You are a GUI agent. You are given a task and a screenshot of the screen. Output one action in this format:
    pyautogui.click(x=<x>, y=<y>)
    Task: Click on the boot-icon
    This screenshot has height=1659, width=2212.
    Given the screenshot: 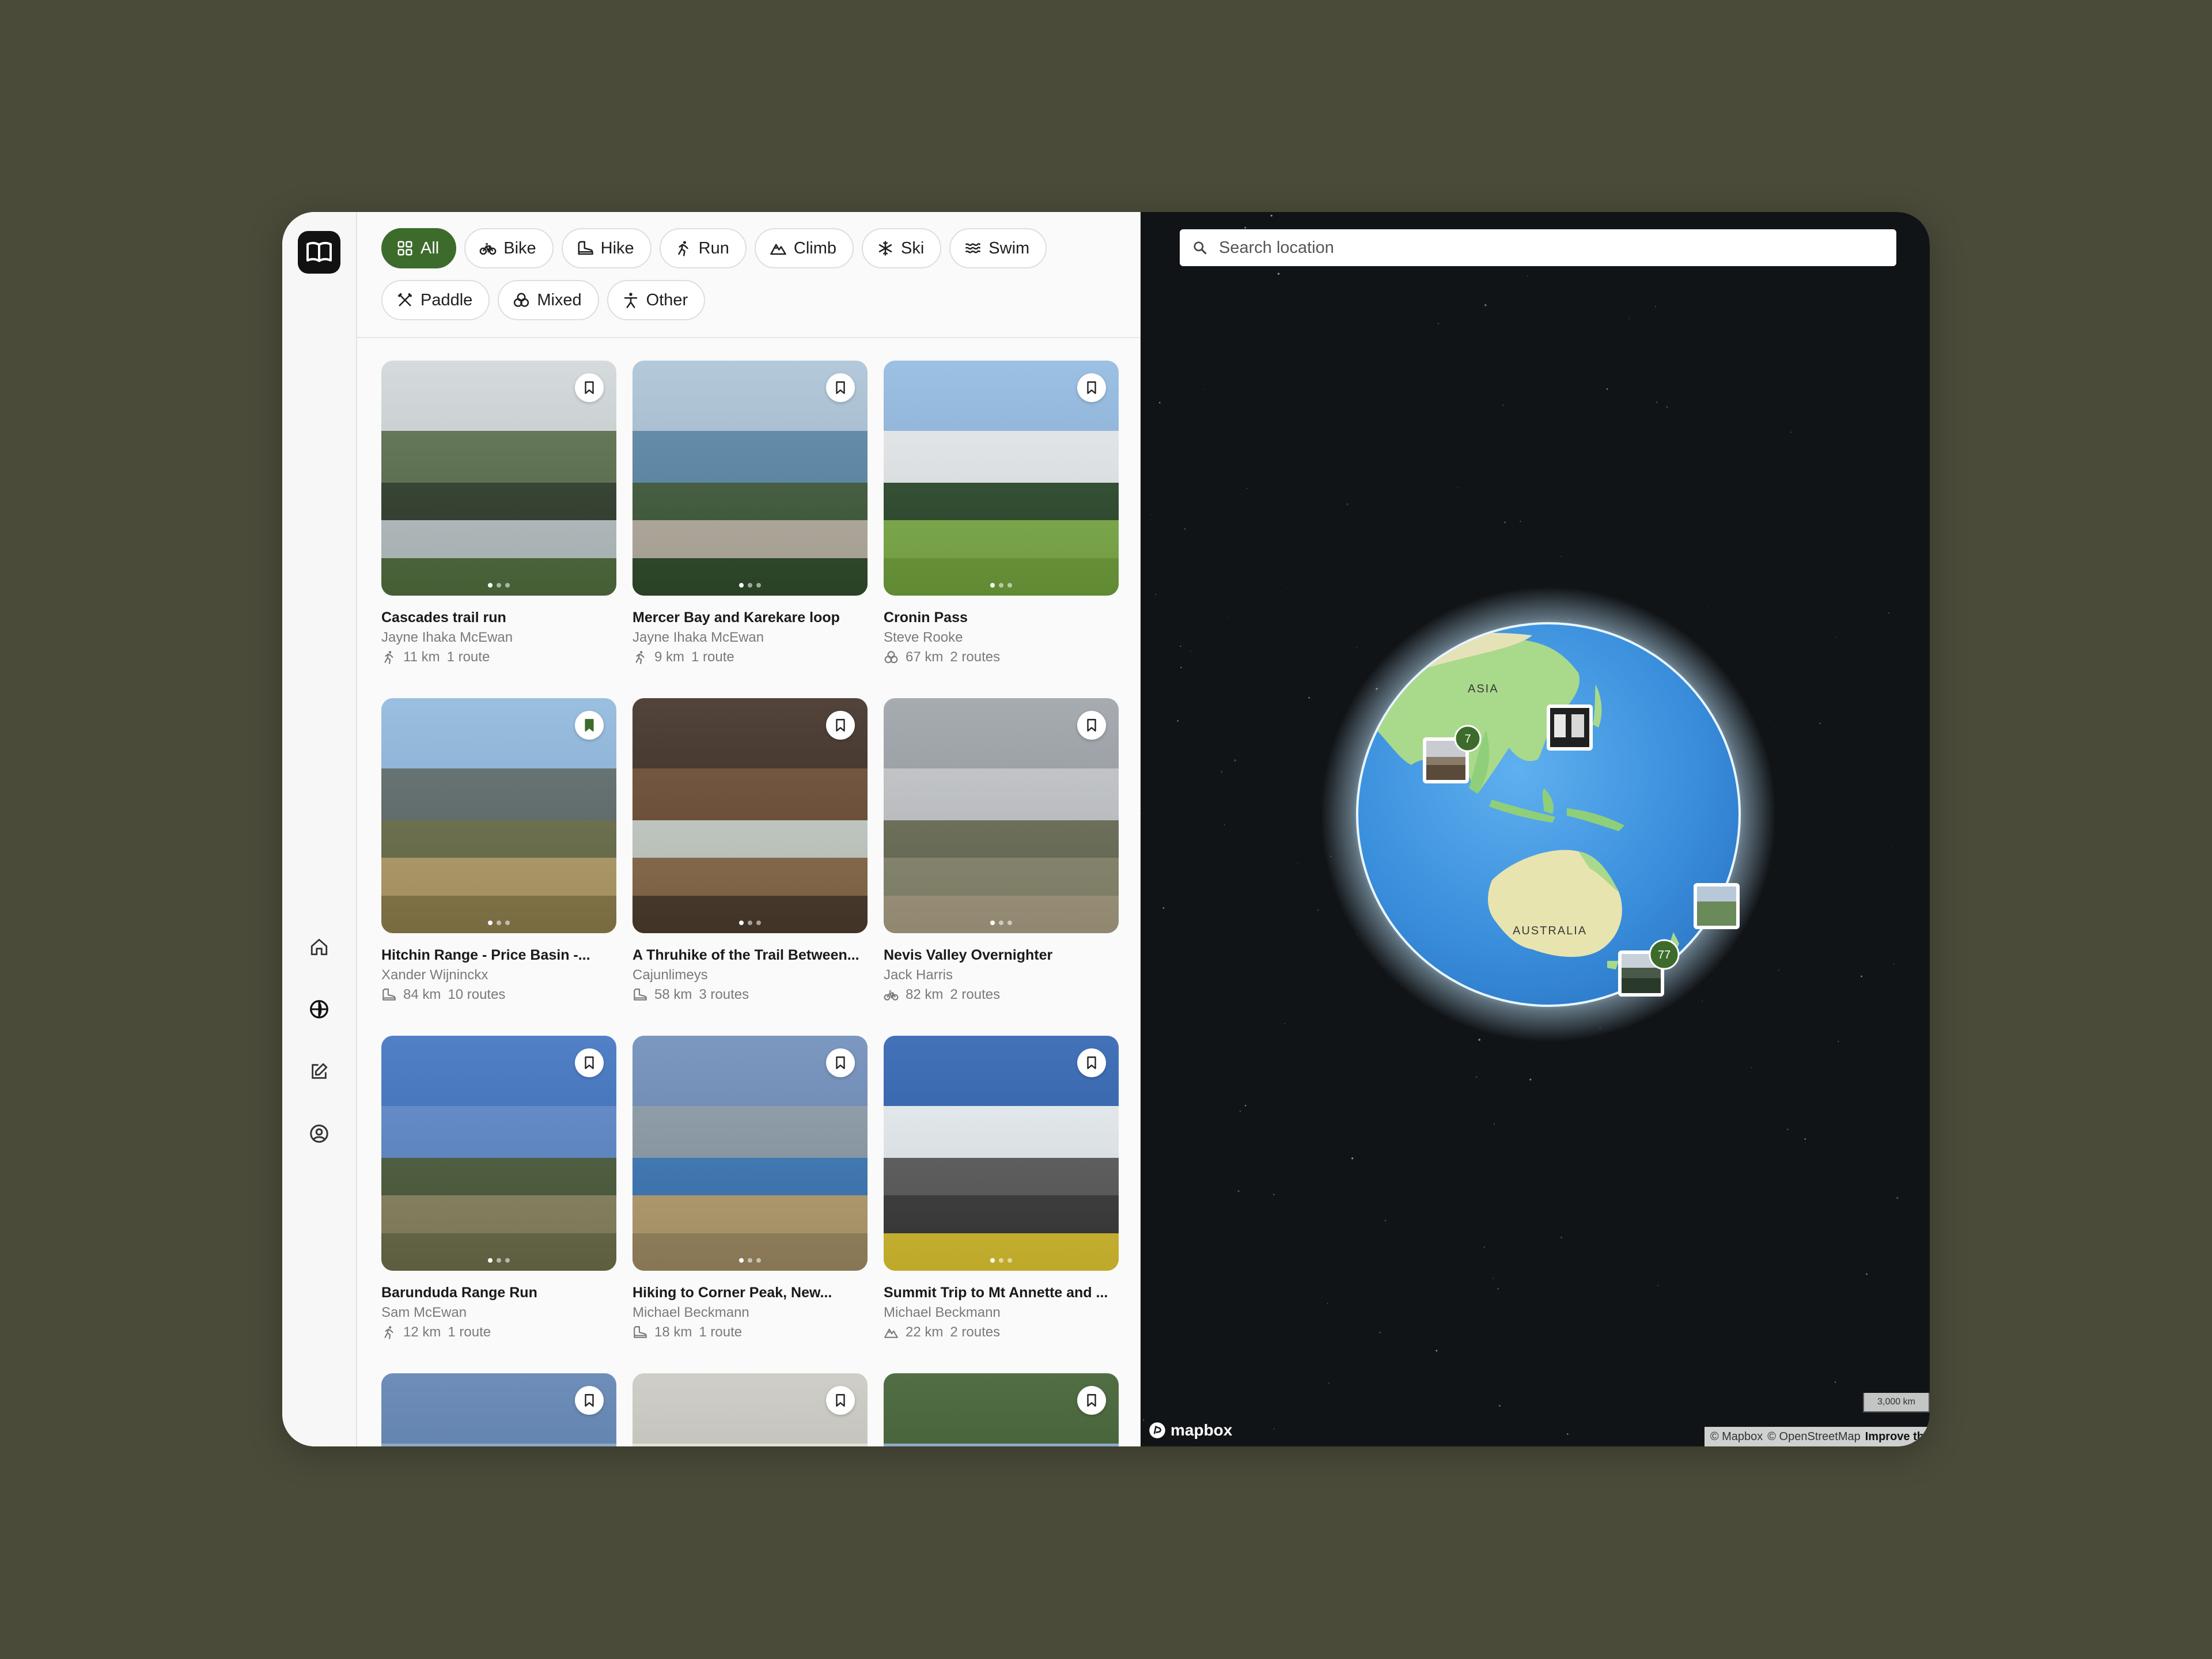 What is the action you would take?
    pyautogui.click(x=639, y=1332)
    